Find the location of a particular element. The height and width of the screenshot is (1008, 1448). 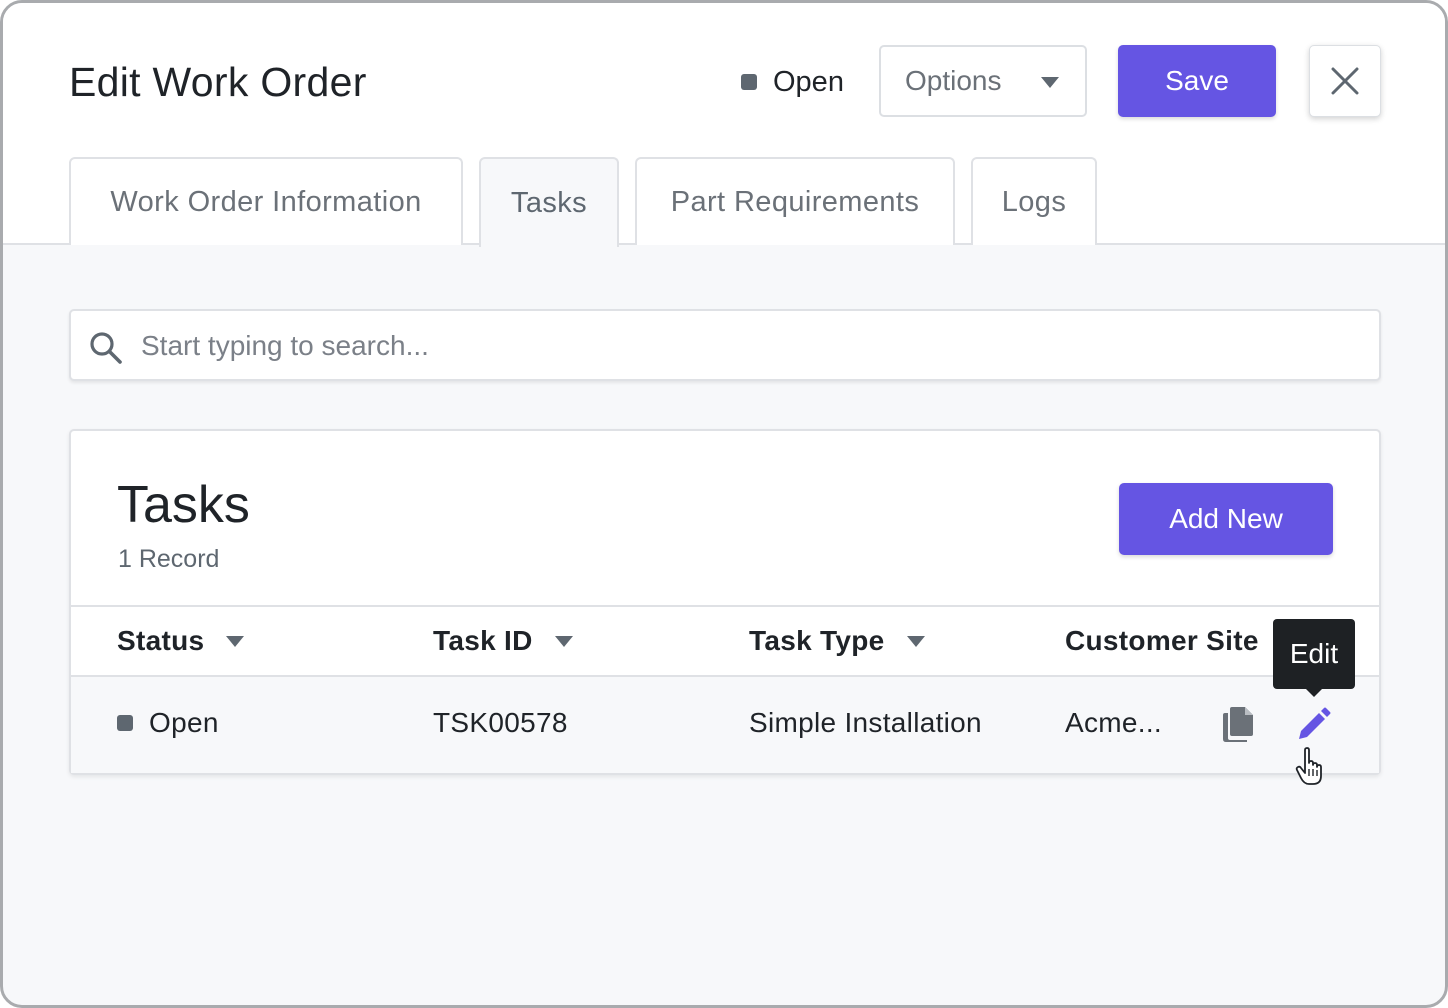

column-label: Customer Site is located at coordinates (1162, 640).